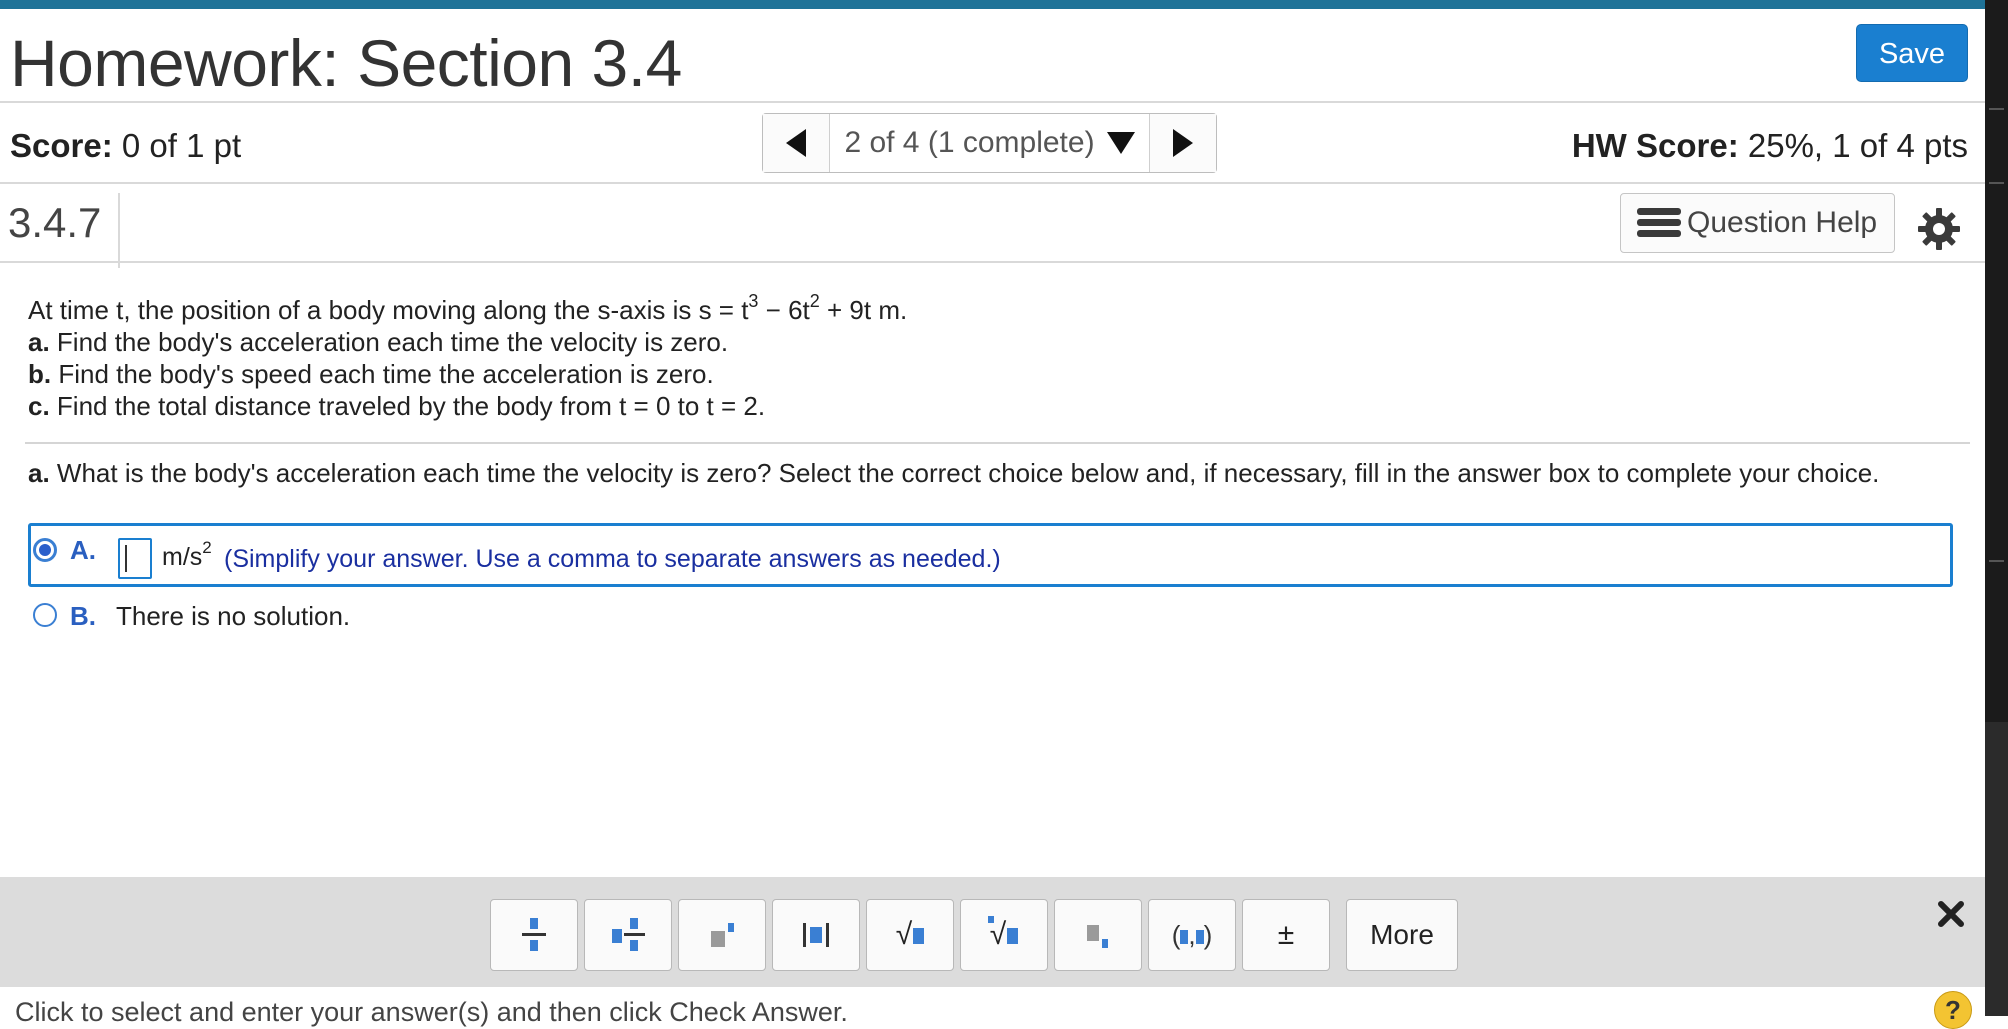  I want to click on mixed-number-icon, so click(628, 934).